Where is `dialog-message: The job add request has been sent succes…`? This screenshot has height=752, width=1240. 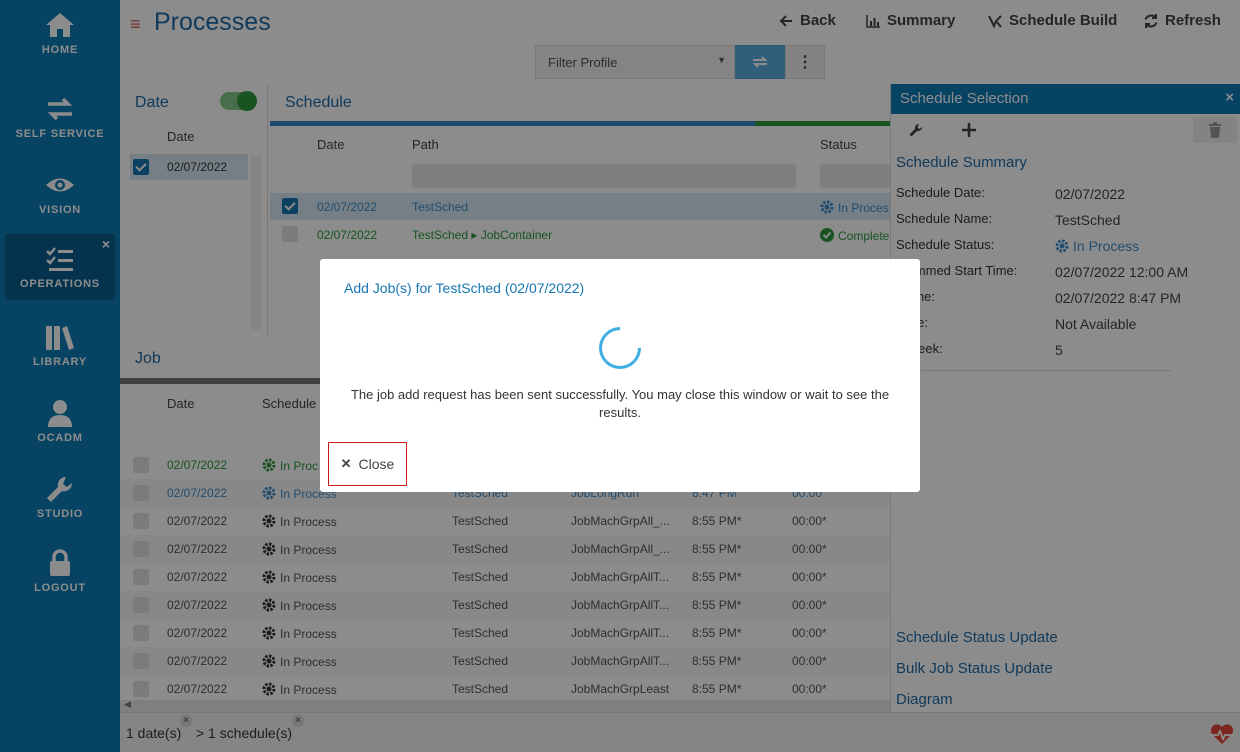
dialog-message: The job add request has been sent succes… is located at coordinates (620, 403).